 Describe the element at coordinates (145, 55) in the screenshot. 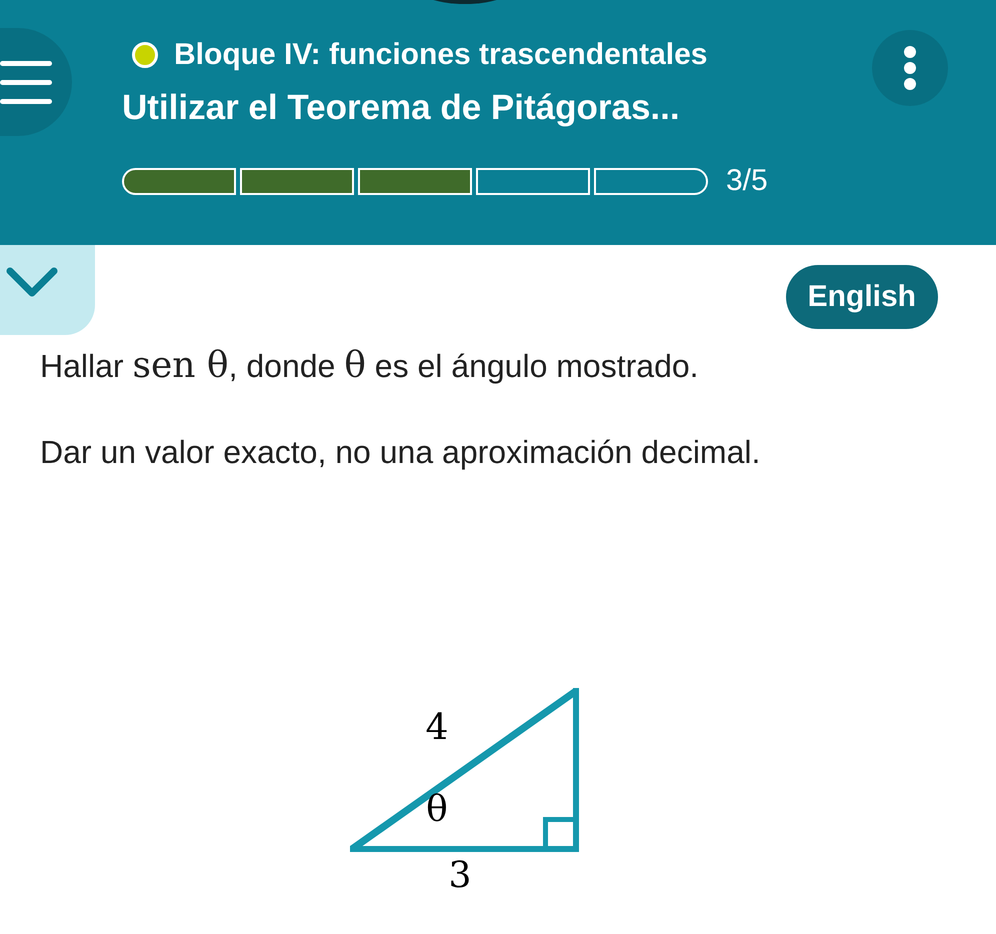

I see `status-dot` at that location.